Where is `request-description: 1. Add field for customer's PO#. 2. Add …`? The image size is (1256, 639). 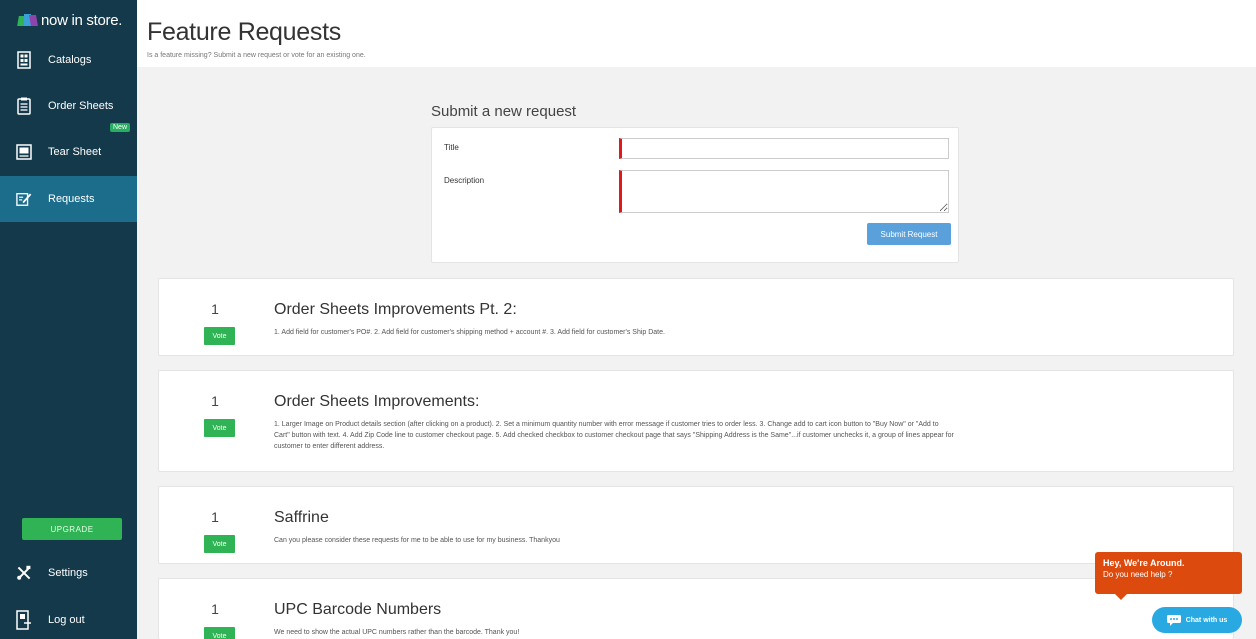 request-description: 1. Add field for customer's PO#. 2. Add … is located at coordinates (469, 332).